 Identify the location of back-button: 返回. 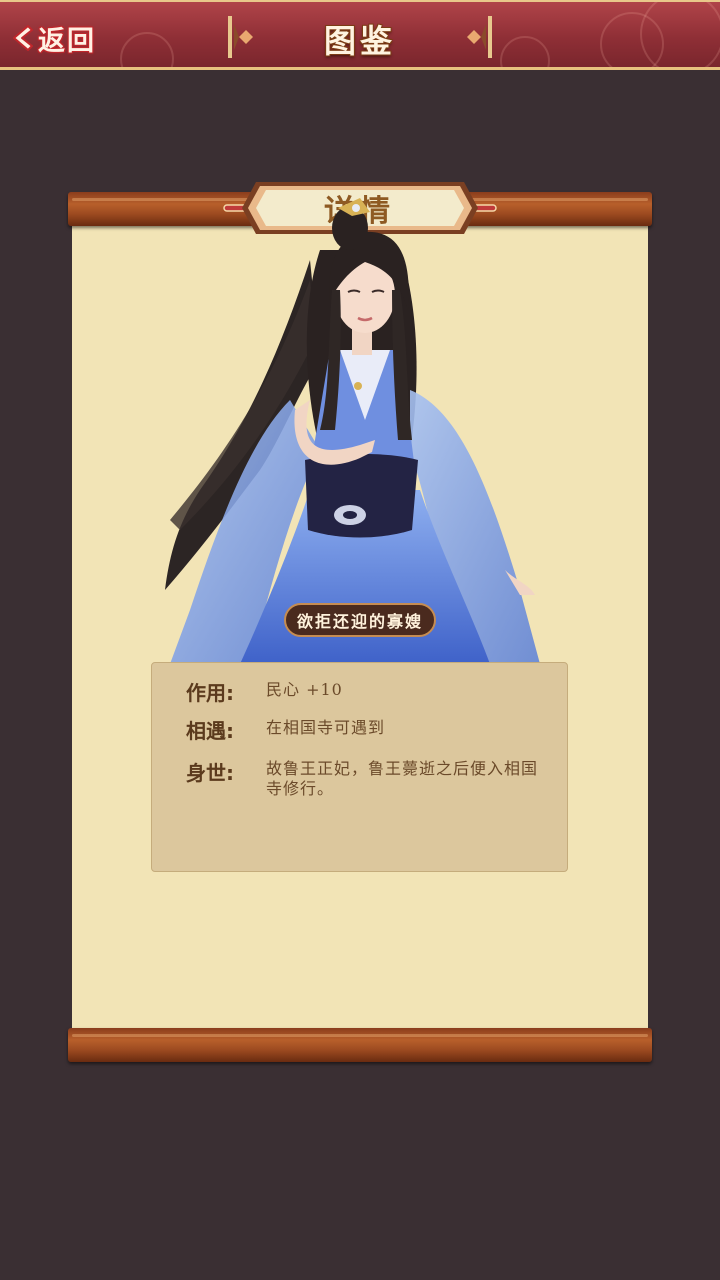
(57, 38).